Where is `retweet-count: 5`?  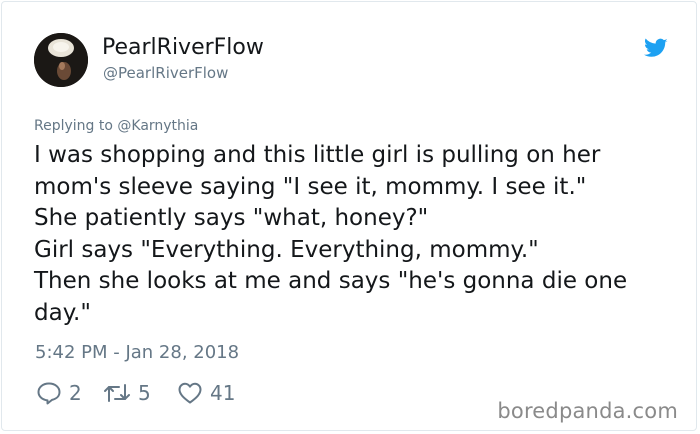
retweet-count: 5 is located at coordinates (144, 393).